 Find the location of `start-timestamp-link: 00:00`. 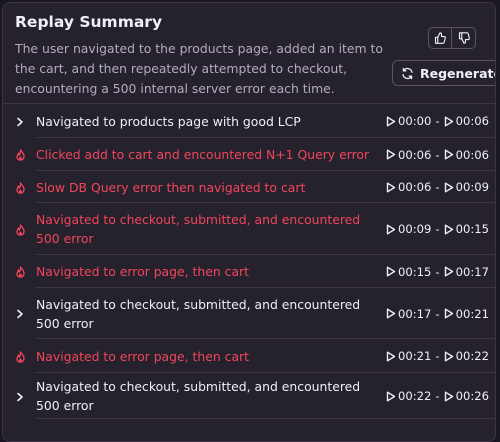

start-timestamp-link: 00:00 is located at coordinates (408, 121).